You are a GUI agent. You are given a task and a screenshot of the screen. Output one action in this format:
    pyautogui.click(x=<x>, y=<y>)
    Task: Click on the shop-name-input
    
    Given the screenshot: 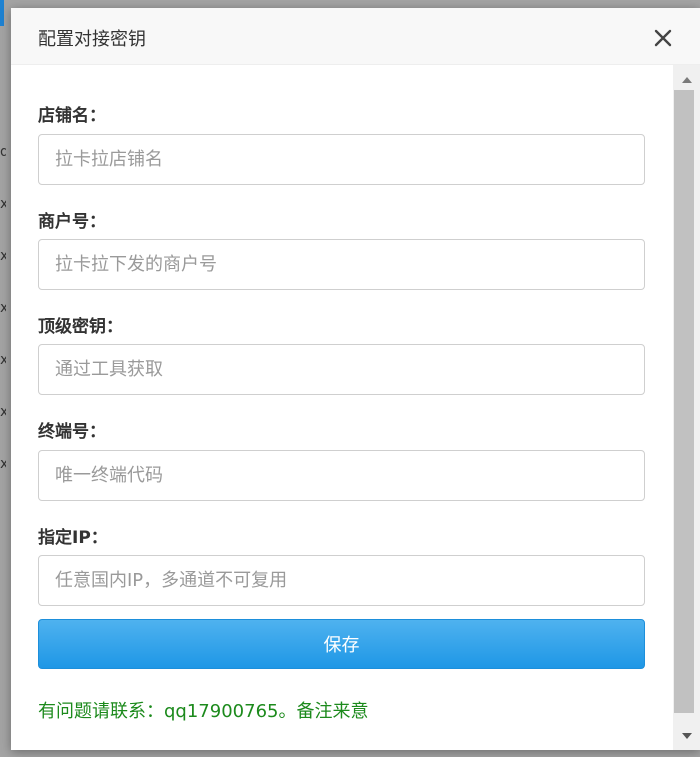 What is the action you would take?
    pyautogui.click(x=341, y=159)
    